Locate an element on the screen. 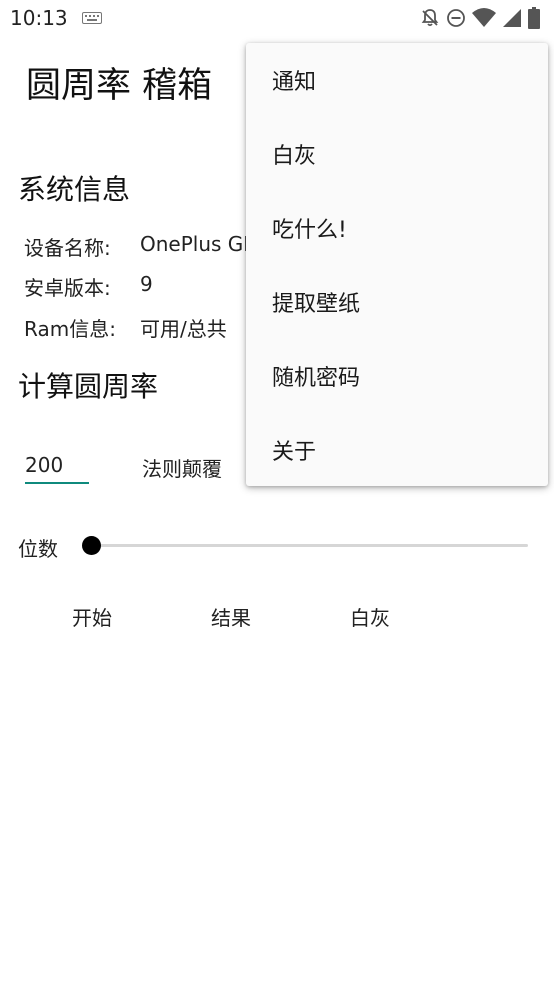 This screenshot has height=985, width=554. menu-item-about: 关于 is located at coordinates (397, 450).